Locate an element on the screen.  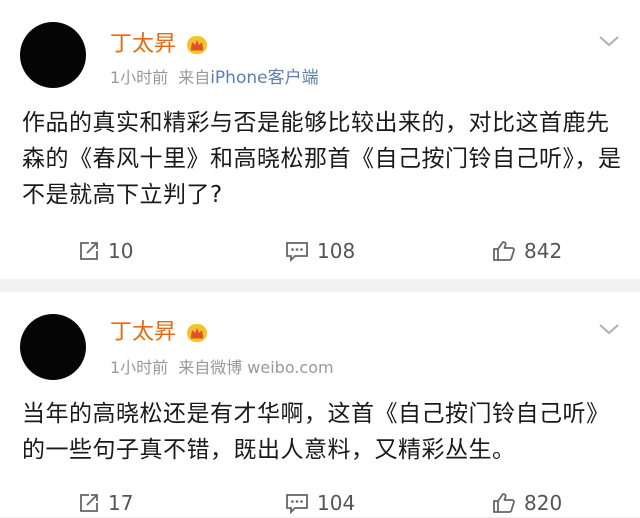
like-button: 842 is located at coordinates (527, 251).